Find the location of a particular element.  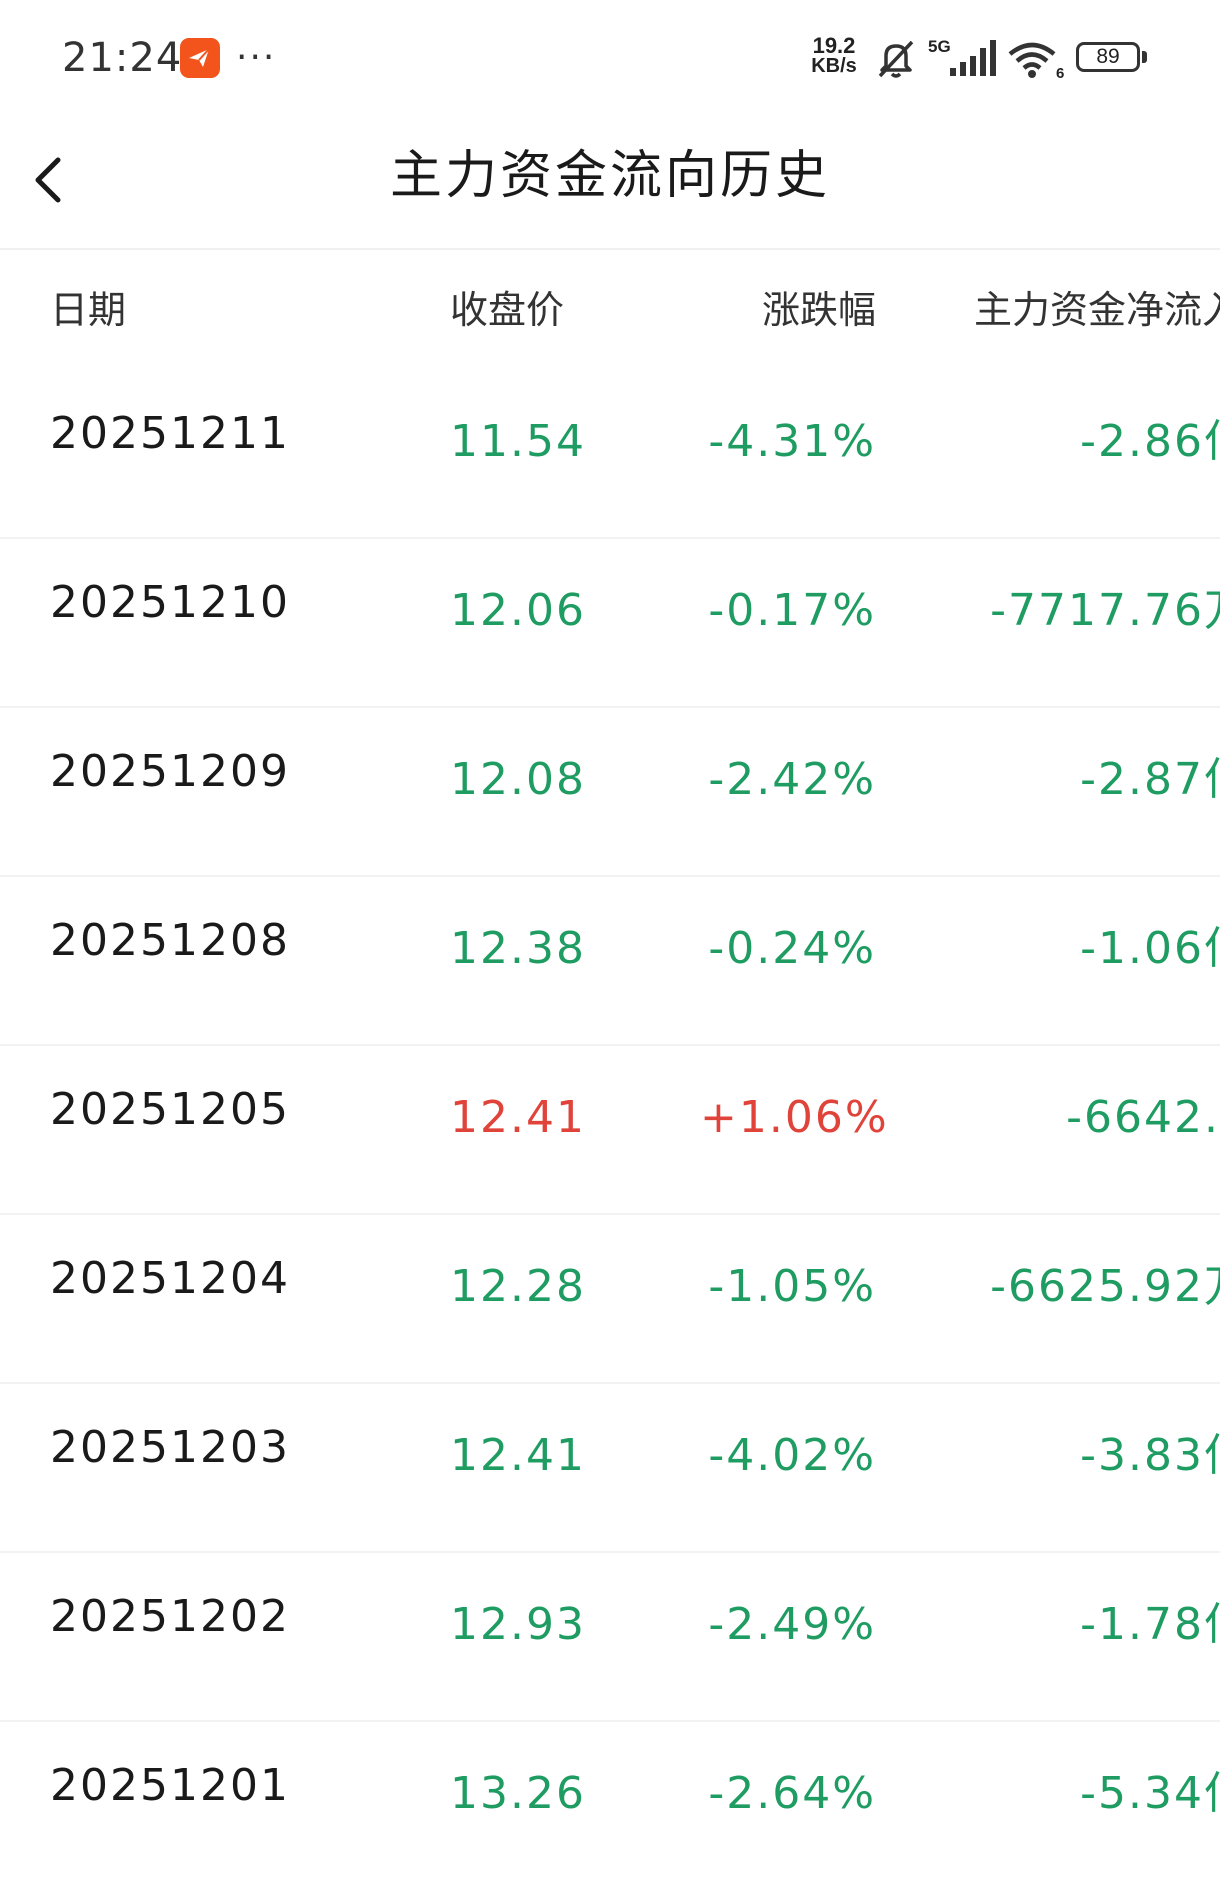

page-header: 主力资金流向历史 is located at coordinates (610, 182).